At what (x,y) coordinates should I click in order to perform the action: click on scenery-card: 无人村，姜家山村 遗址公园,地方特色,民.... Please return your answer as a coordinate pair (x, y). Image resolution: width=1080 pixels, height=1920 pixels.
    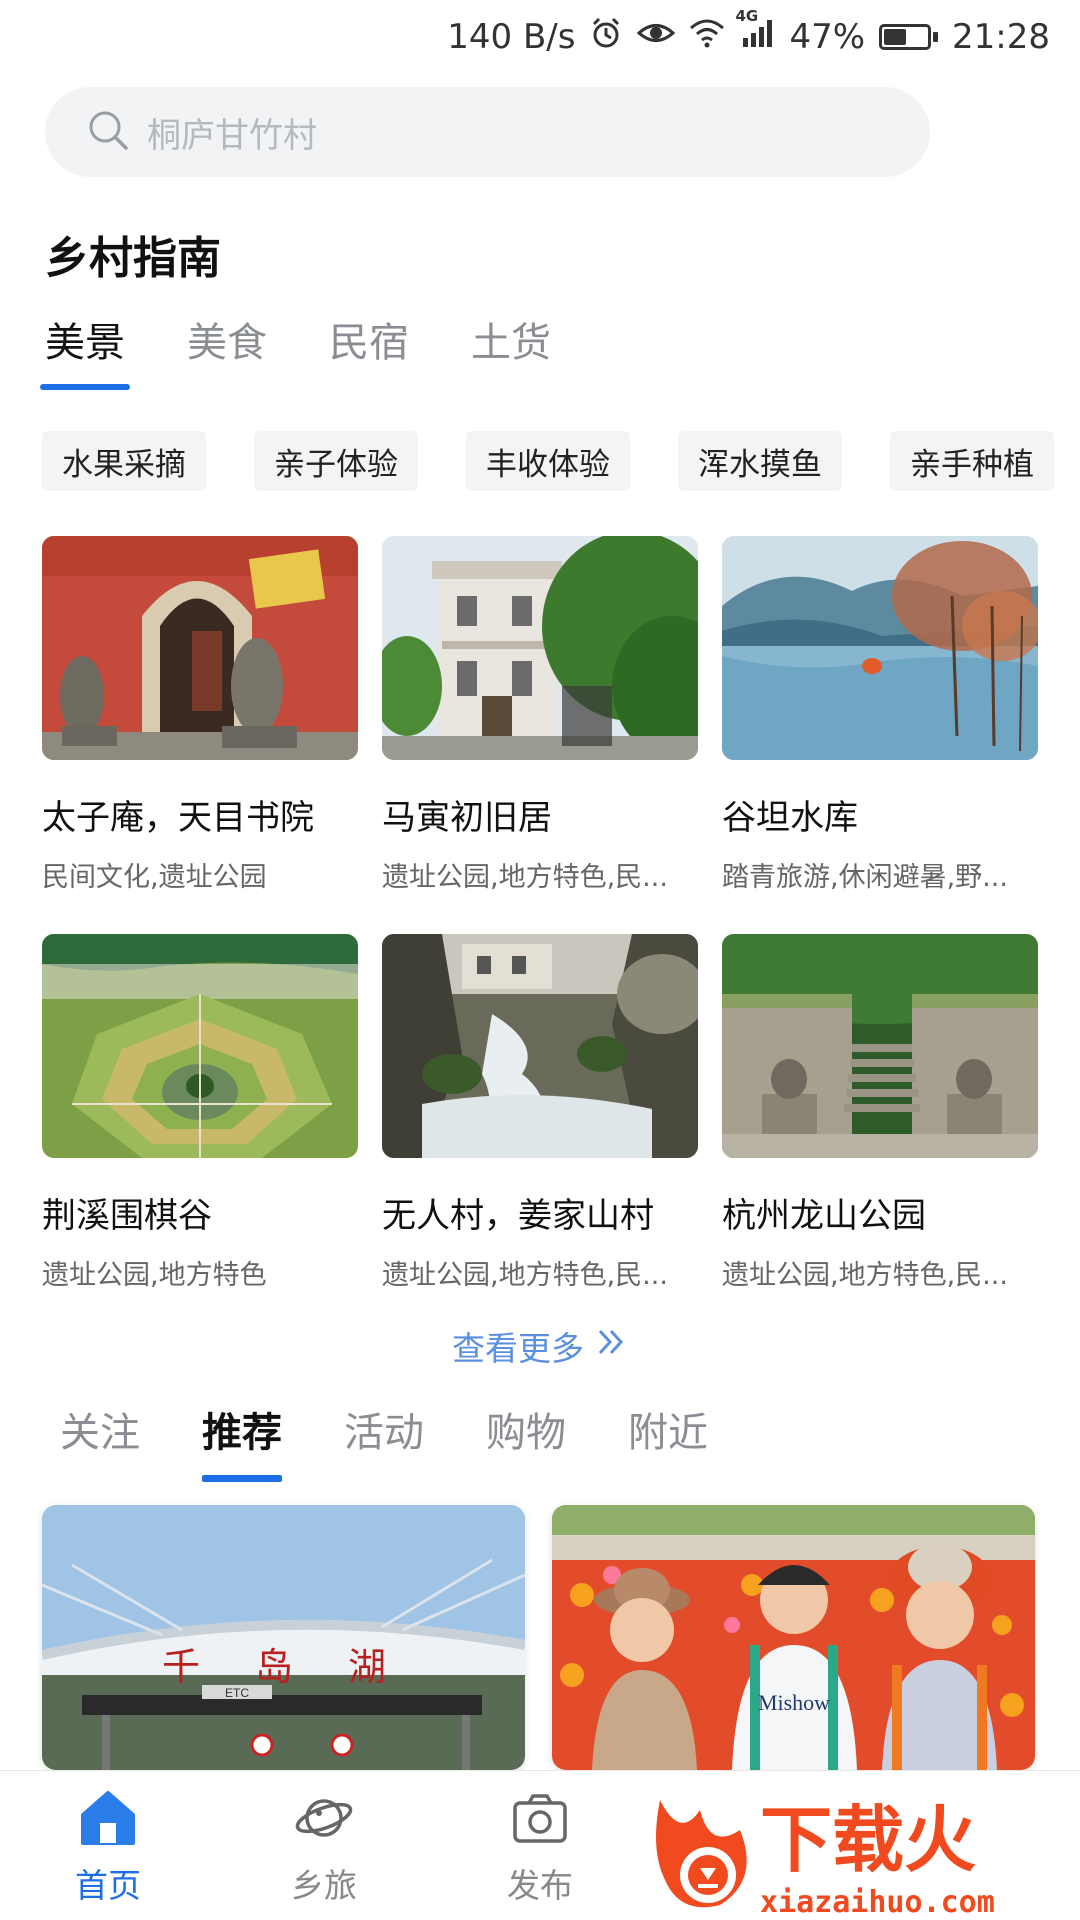
    Looking at the image, I should click on (540, 1113).